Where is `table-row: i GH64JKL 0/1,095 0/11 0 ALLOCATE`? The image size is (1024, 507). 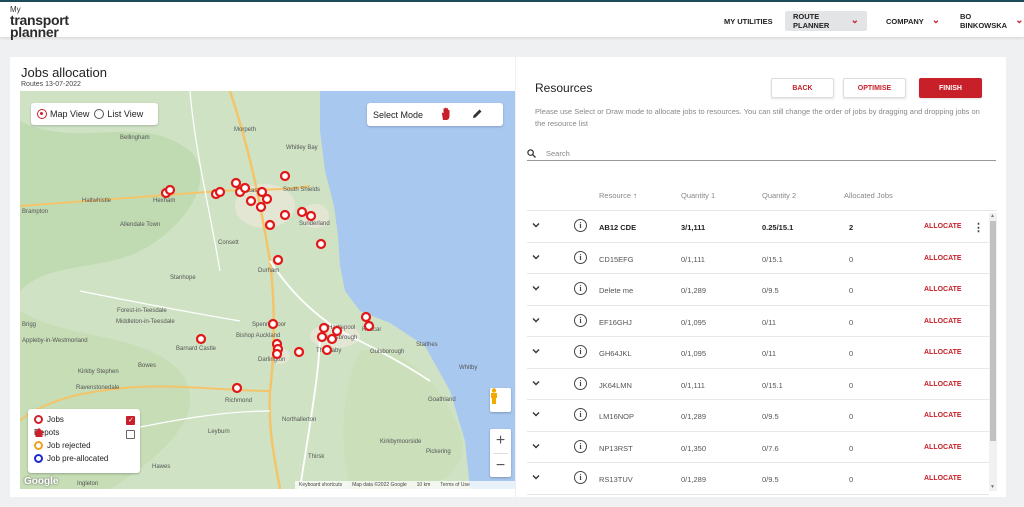 table-row: i GH64JKL 0/1,095 0/11 0 ALLOCATE is located at coordinates (758, 353).